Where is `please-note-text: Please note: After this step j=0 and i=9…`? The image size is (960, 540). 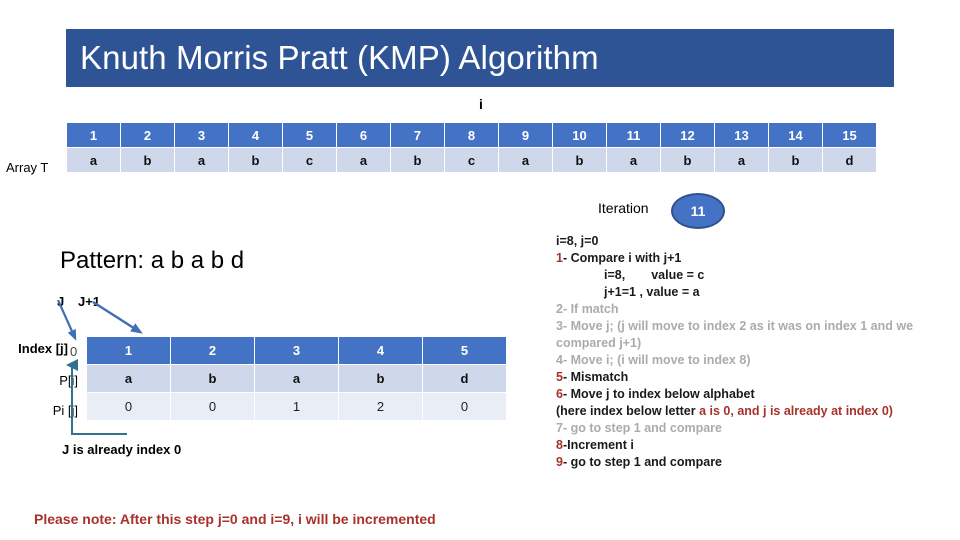
please-note-text: Please note: After this step j=0 and i=9… is located at coordinates (235, 519).